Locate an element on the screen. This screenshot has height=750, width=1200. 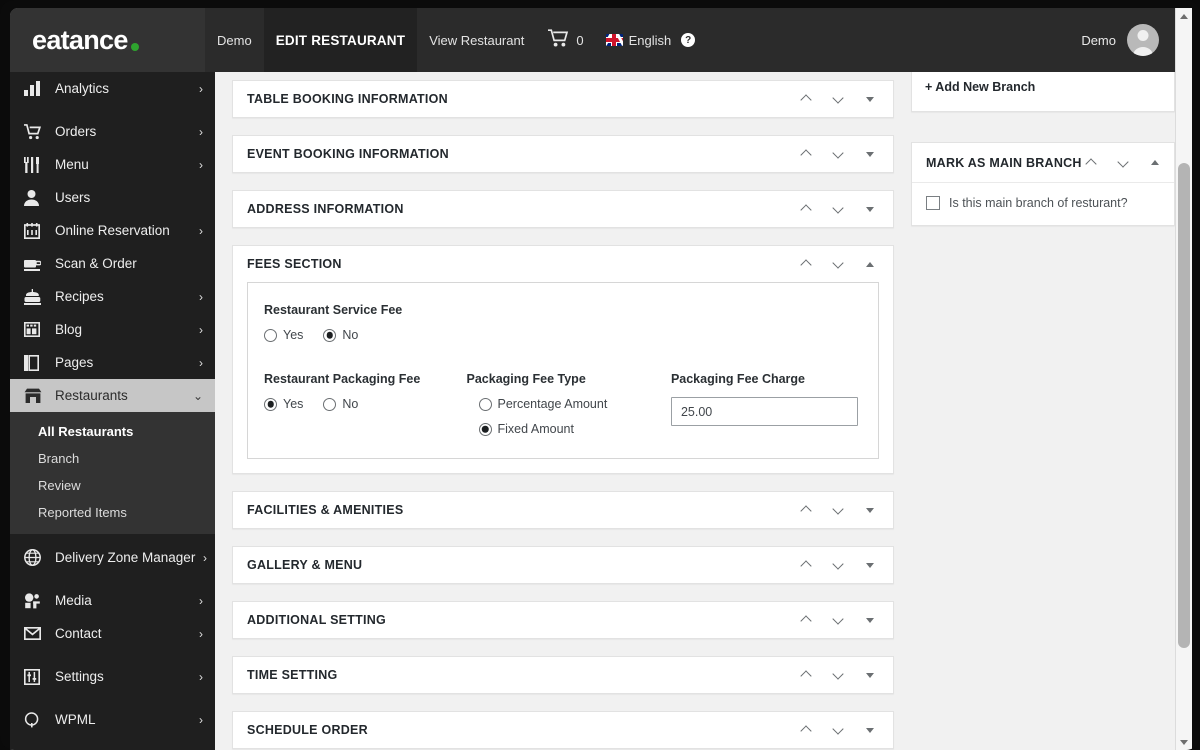
sidebar-subitem-reported-items: Reported Items is located at coordinates (112, 512).